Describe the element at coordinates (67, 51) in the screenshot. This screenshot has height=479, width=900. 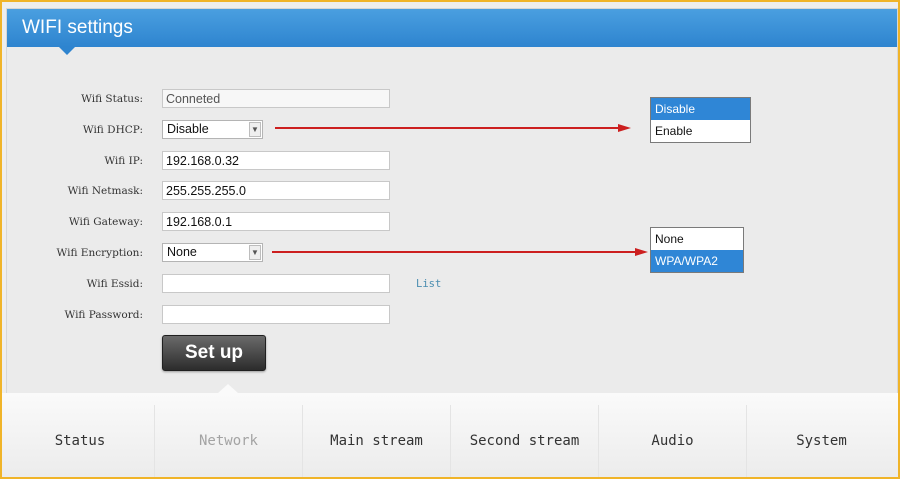
I see `title-notch` at that location.